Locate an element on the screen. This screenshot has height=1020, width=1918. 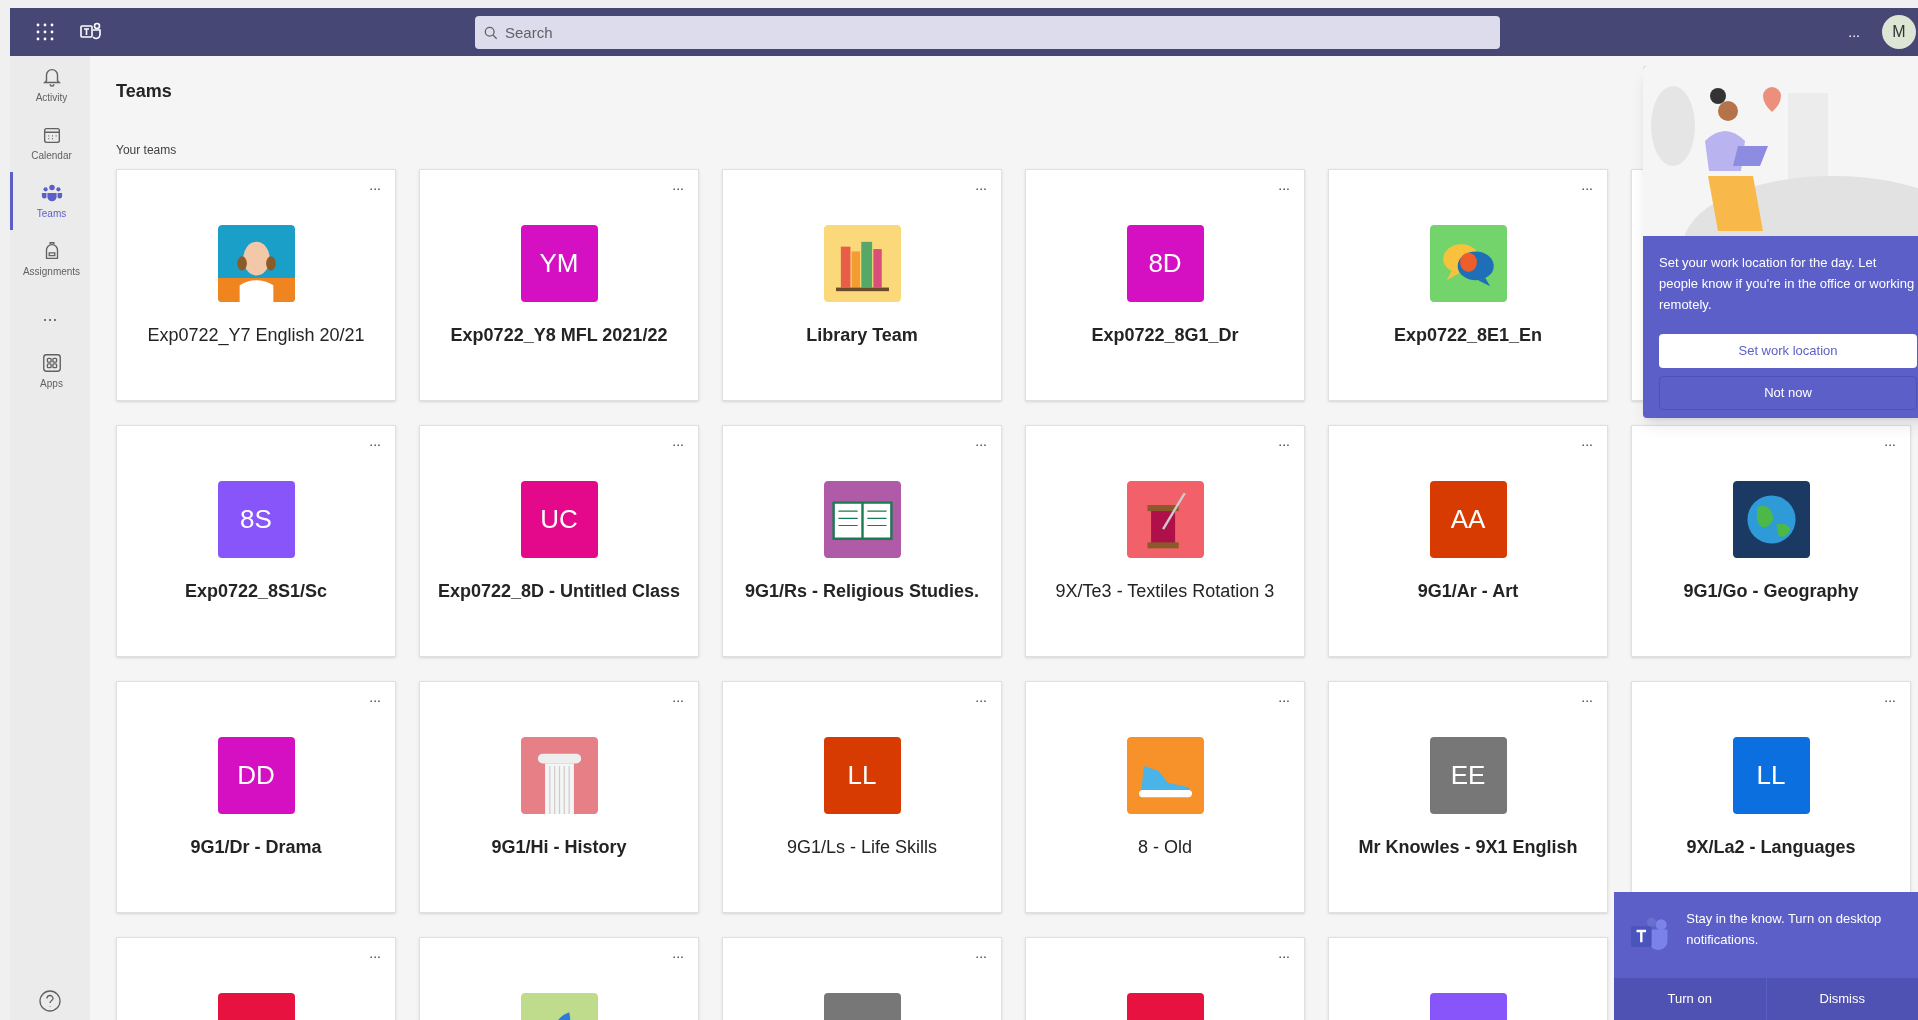
team-name: Library Team is located at coordinates (862, 335).